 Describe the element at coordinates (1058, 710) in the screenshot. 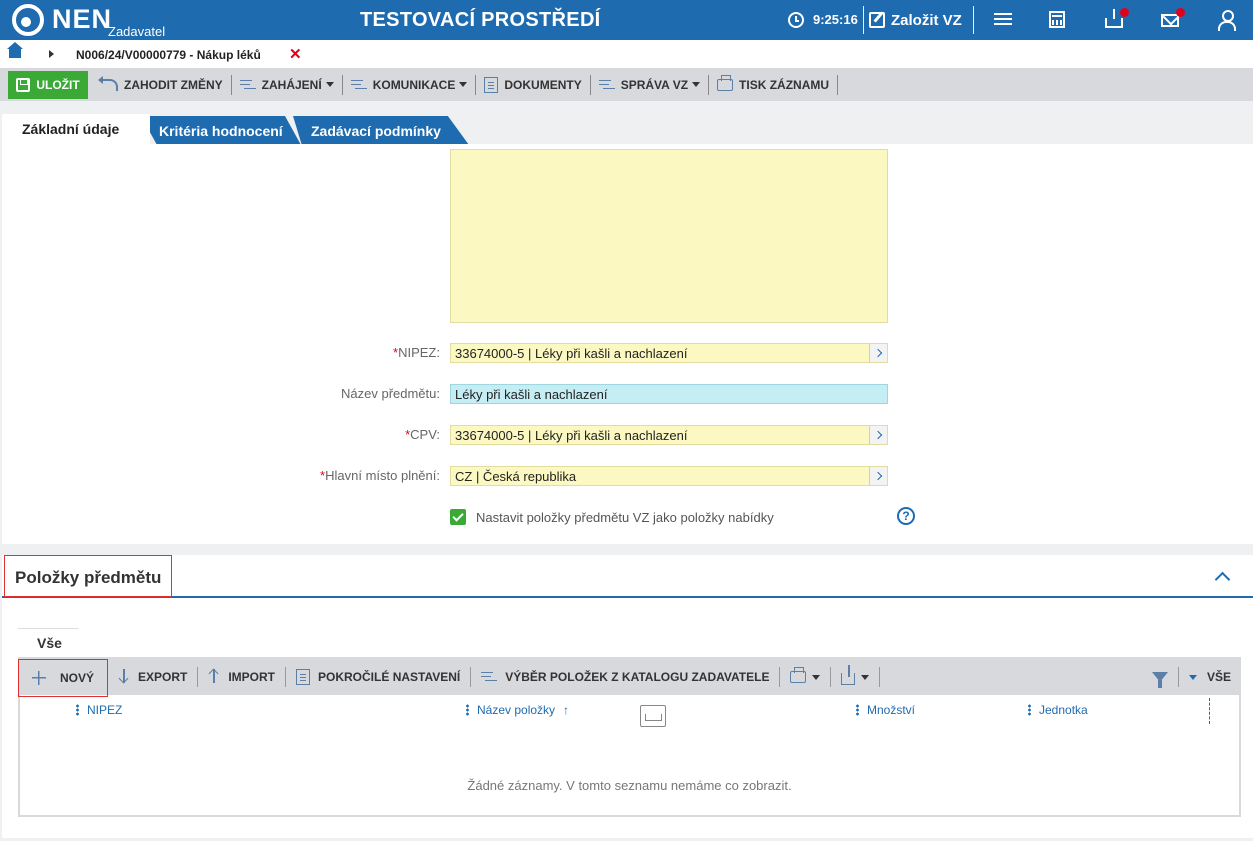

I see `column-unit: Jednotka` at that location.